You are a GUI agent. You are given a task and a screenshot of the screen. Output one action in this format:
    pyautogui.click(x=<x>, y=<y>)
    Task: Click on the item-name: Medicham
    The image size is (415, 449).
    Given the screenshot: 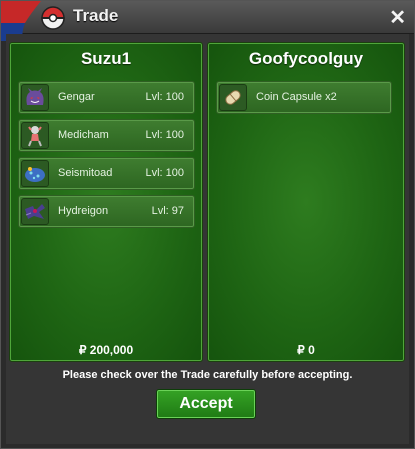 What is the action you would take?
    pyautogui.click(x=83, y=135)
    